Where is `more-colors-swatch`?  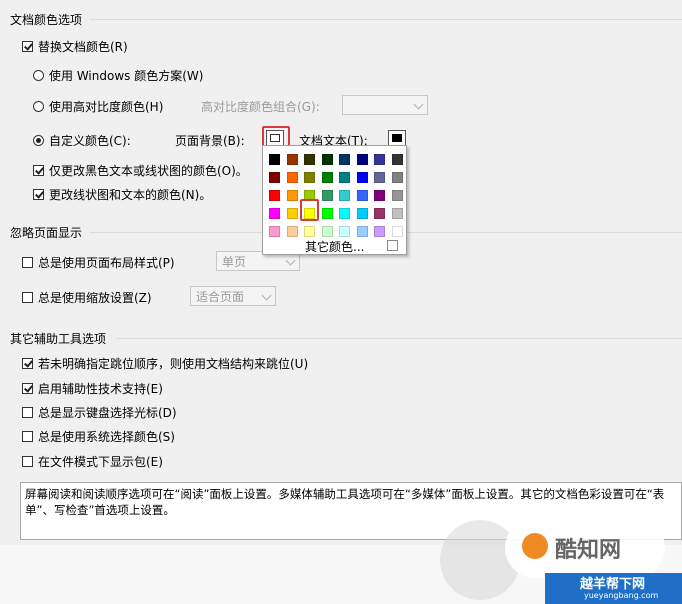 more-colors-swatch is located at coordinates (392, 245).